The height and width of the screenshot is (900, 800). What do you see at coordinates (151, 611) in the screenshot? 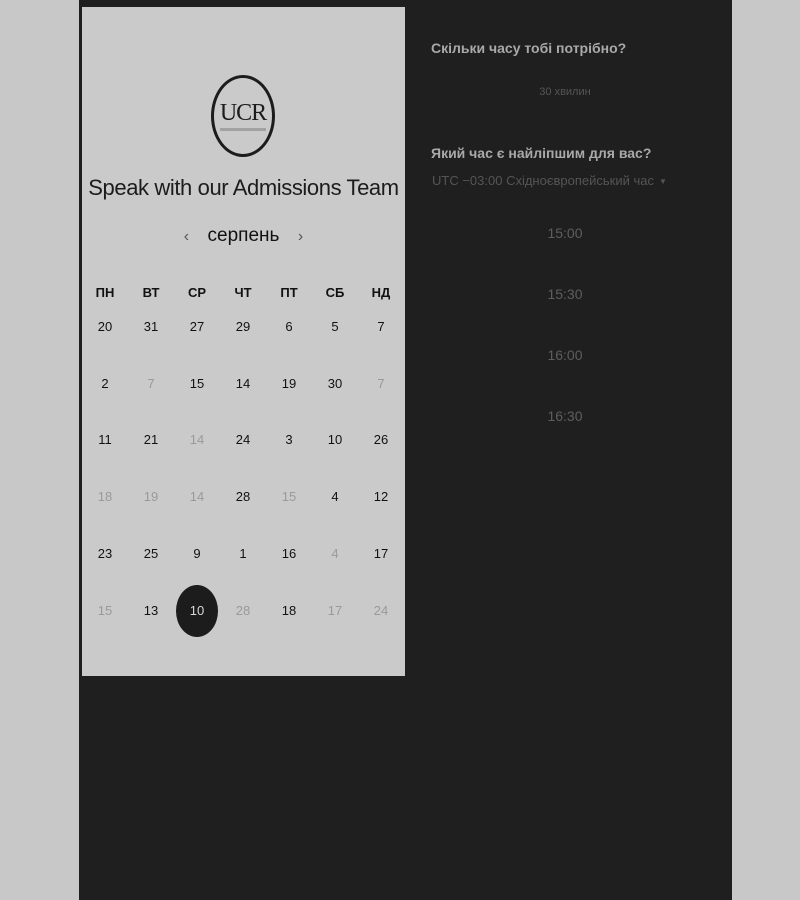
I see `calendar-day: 13` at bounding box center [151, 611].